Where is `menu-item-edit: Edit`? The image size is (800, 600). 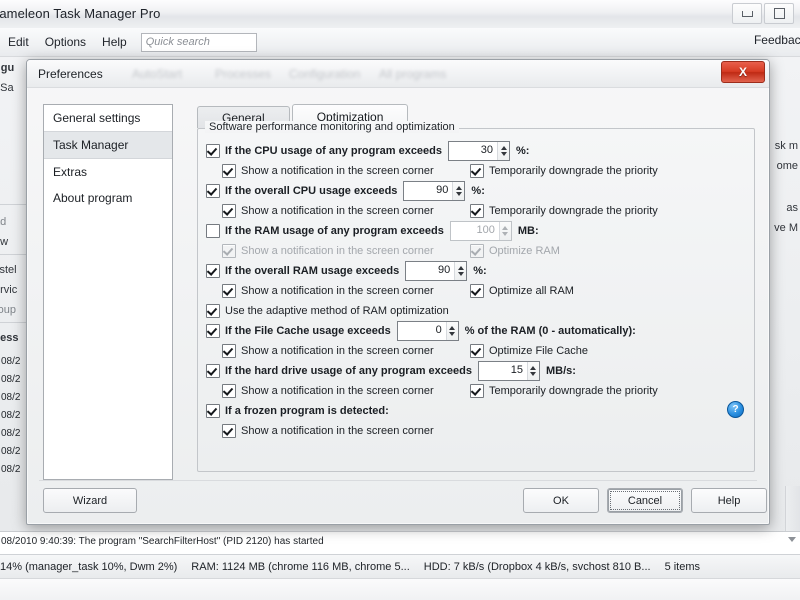 menu-item-edit: Edit is located at coordinates (18, 42).